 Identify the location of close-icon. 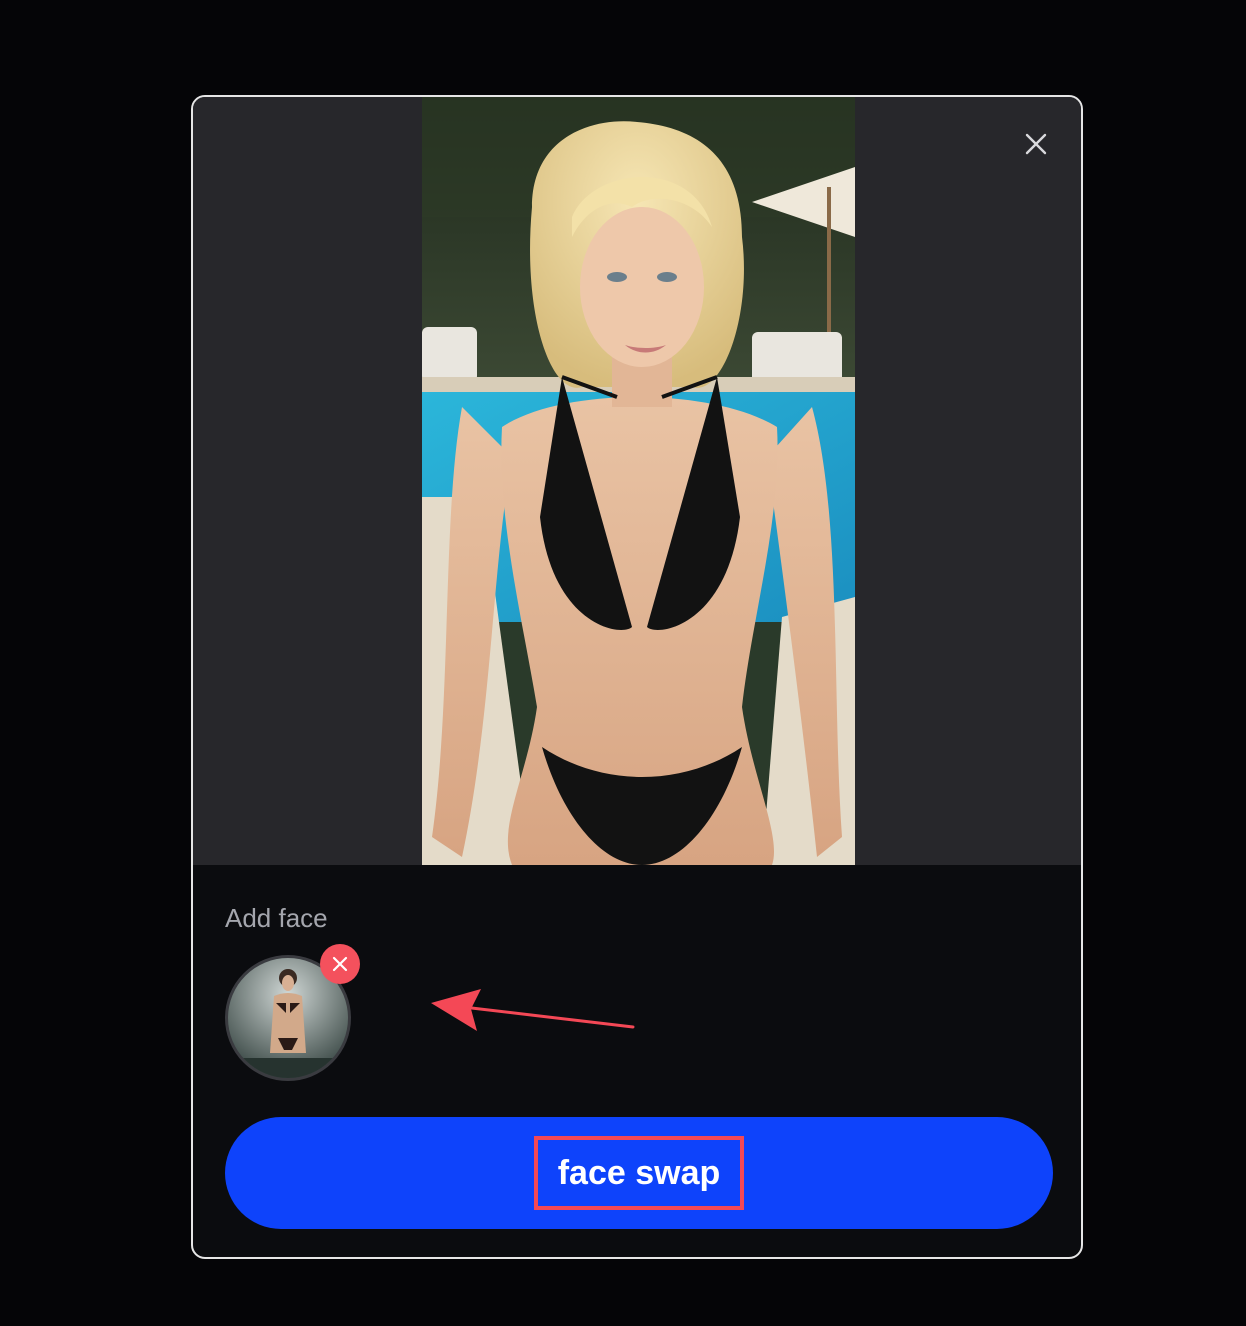
(1036, 144).